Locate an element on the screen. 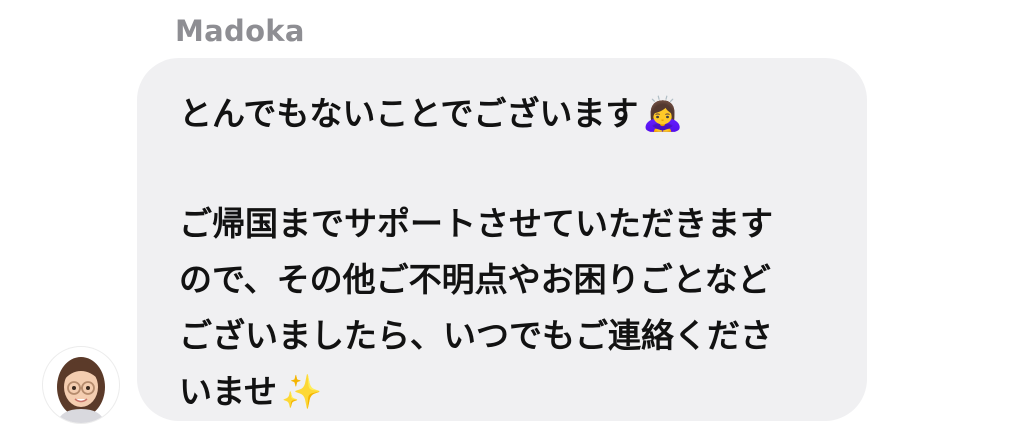  bowing-person-emoji: 🙇‍♀️ is located at coordinates (663, 113).